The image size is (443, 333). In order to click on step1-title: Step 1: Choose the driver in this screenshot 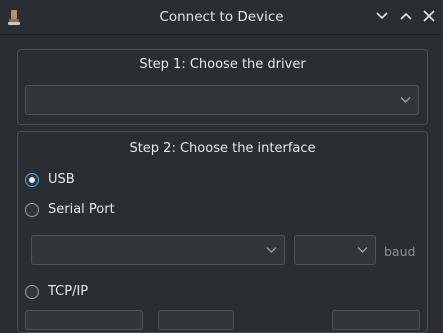, I will do `click(222, 64)`.